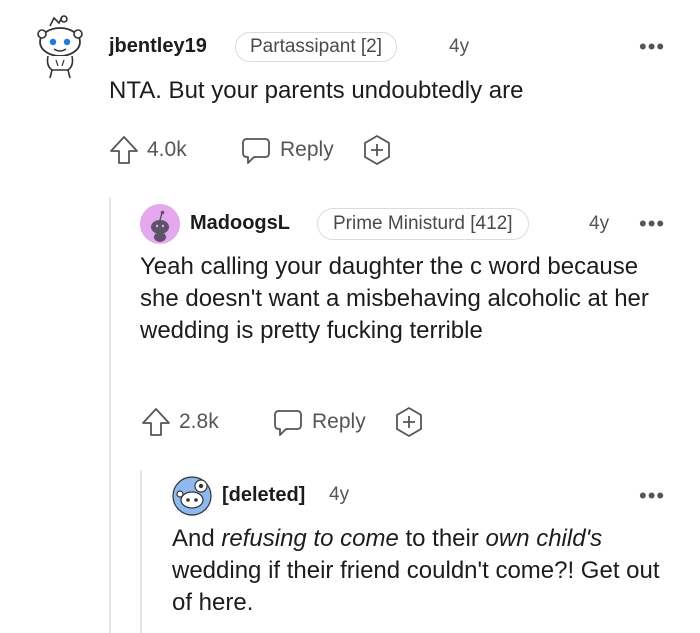 This screenshot has width=700, height=633. What do you see at coordinates (316, 47) in the screenshot?
I see `user-flair: Partassipant [2]` at bounding box center [316, 47].